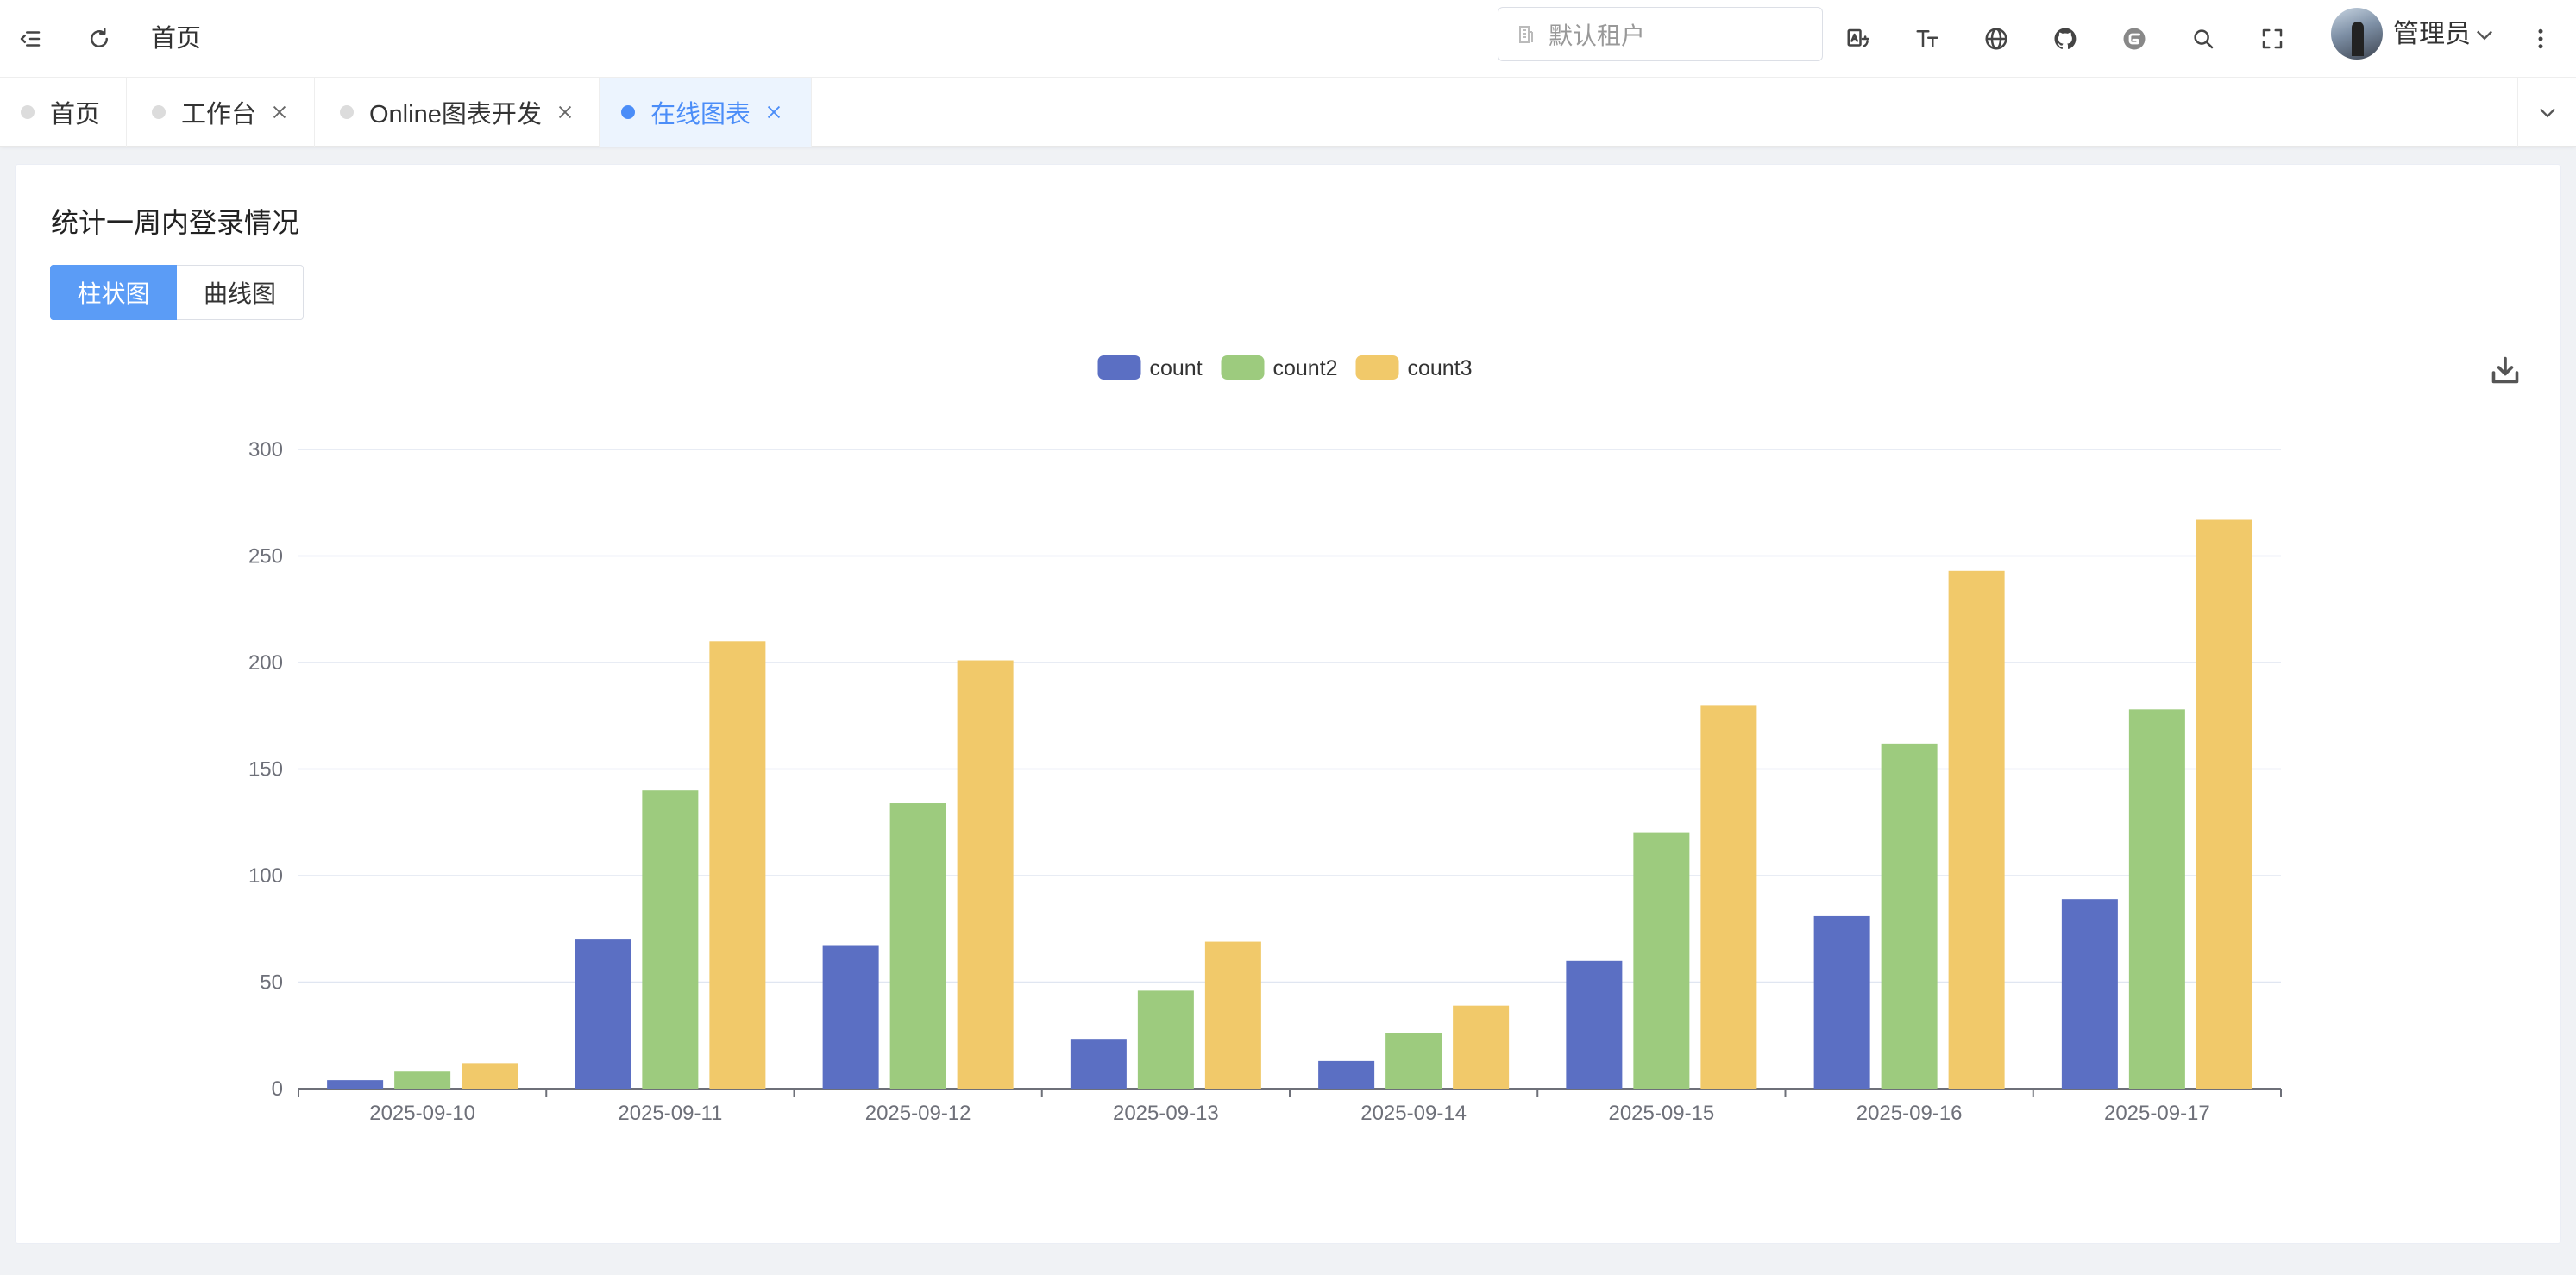  What do you see at coordinates (1166, 1113) in the screenshot?
I see `x-tick-label: 2025-09-13` at bounding box center [1166, 1113].